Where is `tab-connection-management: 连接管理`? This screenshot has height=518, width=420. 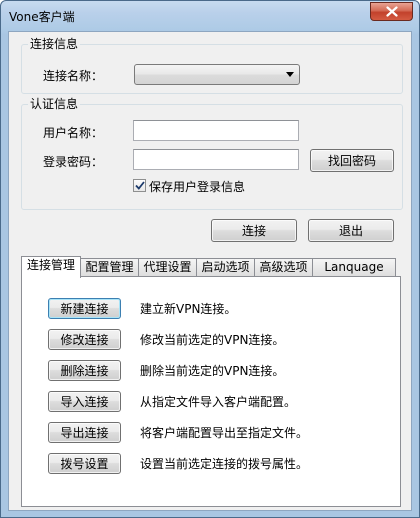 tab-connection-management: 连接管理 is located at coordinates (51, 267).